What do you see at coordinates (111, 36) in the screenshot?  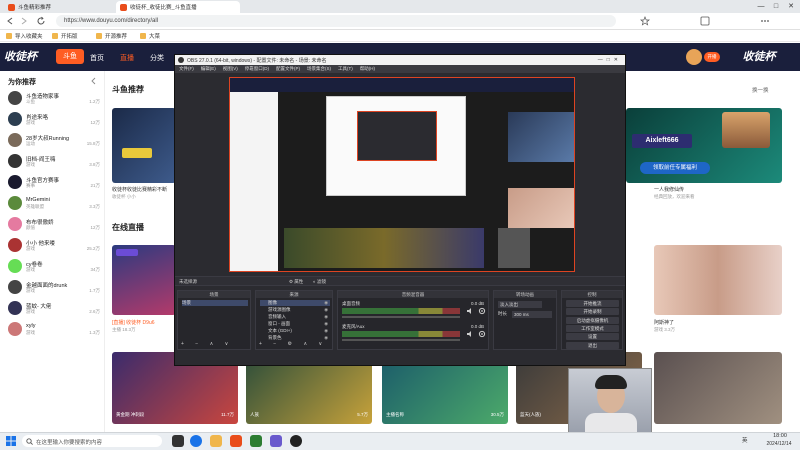 I see `bookmark-item: 开源推荐` at bounding box center [111, 36].